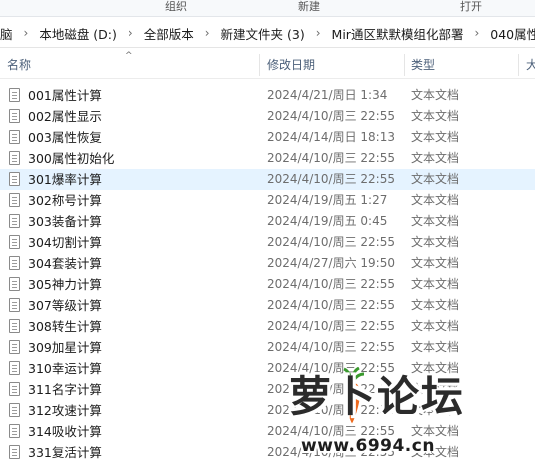 This screenshot has height=468, width=535. Describe the element at coordinates (327, 221) in the screenshot. I see `file-modified-date: 2024/4/19/周五 0:45` at that location.